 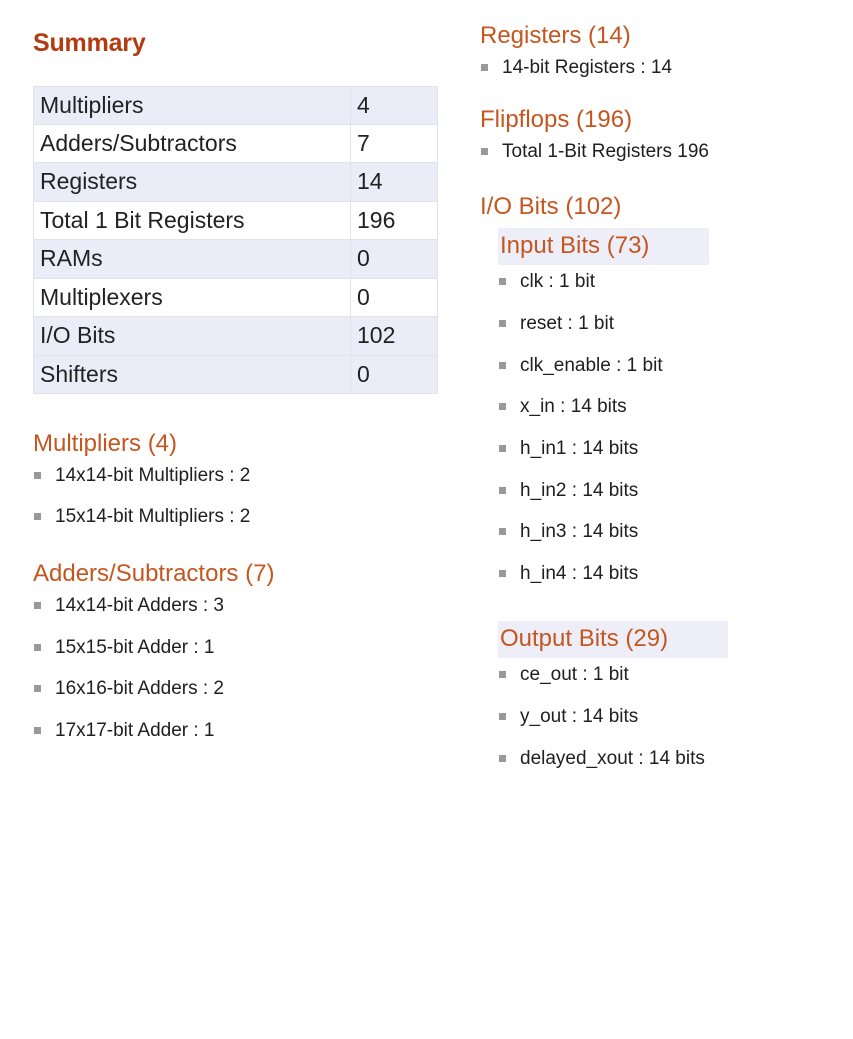 What do you see at coordinates (192, 105) in the screenshot?
I see `row-label: Multipliers` at bounding box center [192, 105].